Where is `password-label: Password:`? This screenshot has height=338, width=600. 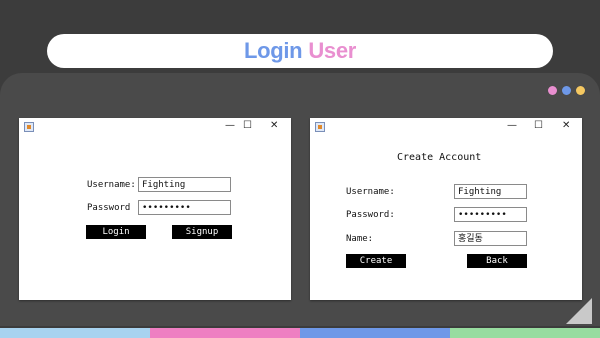 password-label: Password: is located at coordinates (370, 215).